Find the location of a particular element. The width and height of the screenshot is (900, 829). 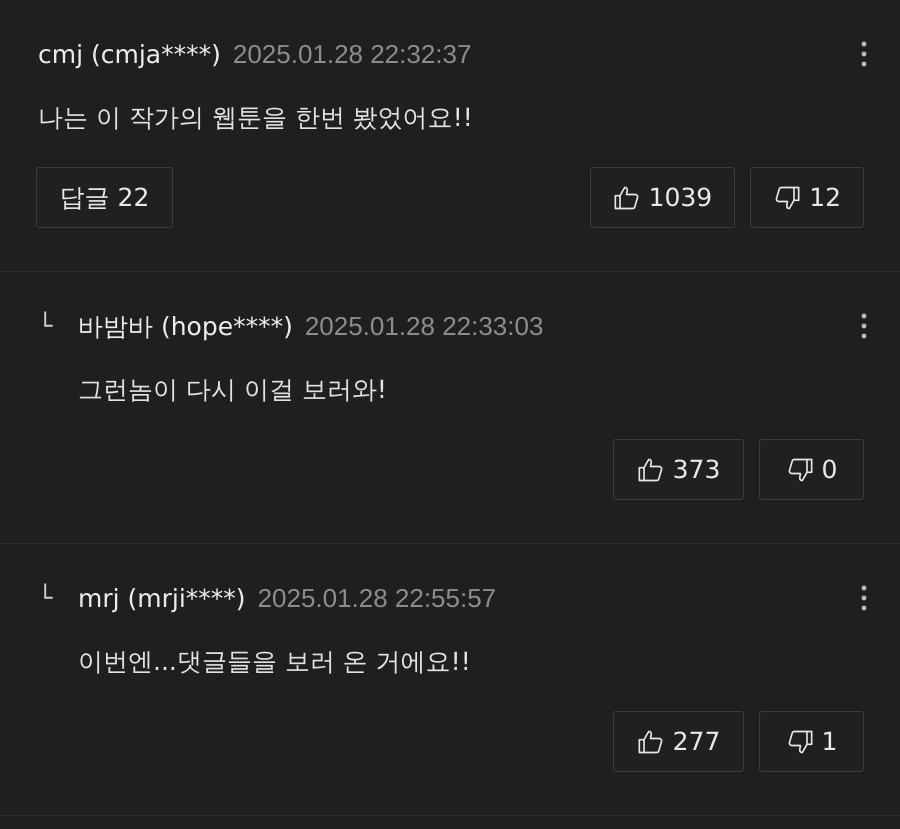

dislike-button: 1 is located at coordinates (811, 741).